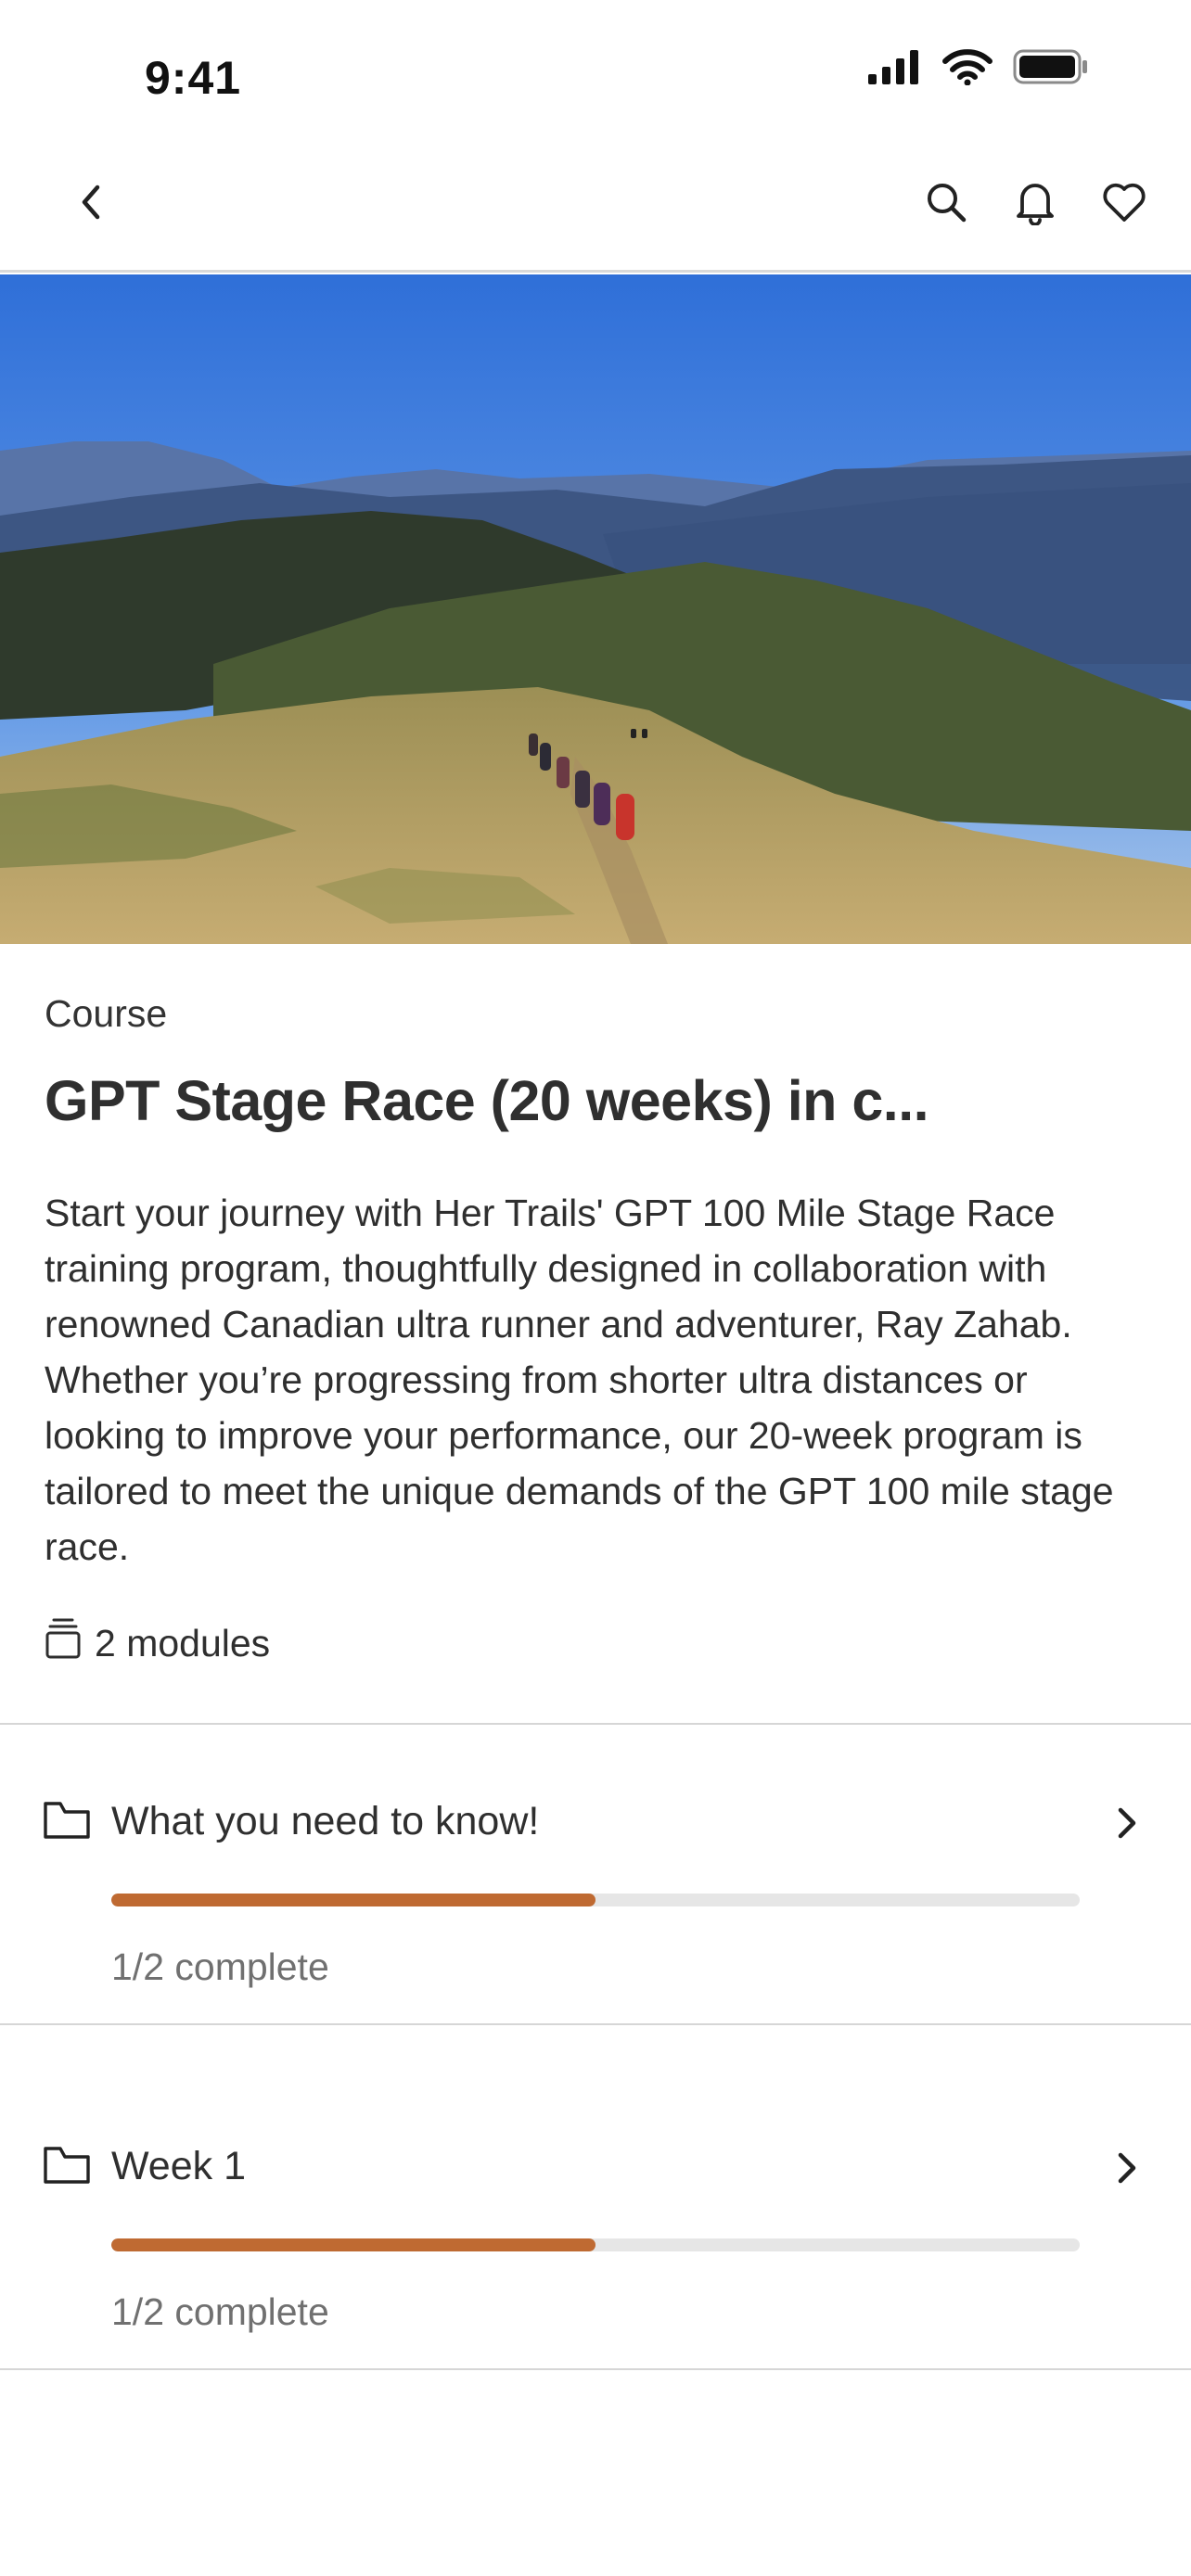 The width and height of the screenshot is (1191, 2576). I want to click on modules-stack-icon, so click(63, 1643).